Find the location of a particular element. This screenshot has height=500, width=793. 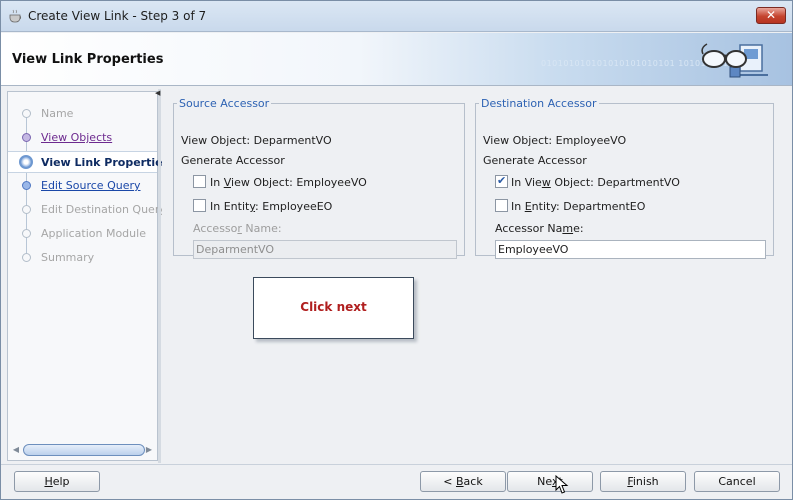

source-view-object-label: View Object: DeparmentVO is located at coordinates (256, 140).